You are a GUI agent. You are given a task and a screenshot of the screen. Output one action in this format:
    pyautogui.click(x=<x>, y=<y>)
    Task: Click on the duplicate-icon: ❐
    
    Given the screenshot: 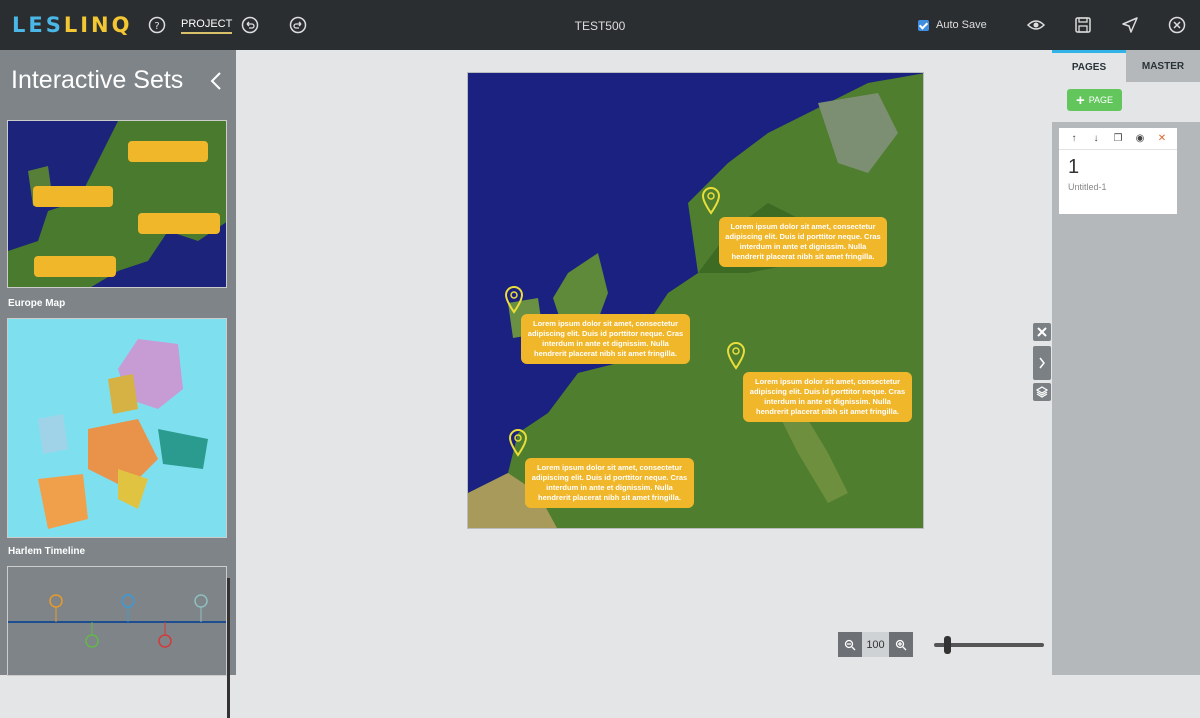 What is the action you would take?
    pyautogui.click(x=1118, y=138)
    